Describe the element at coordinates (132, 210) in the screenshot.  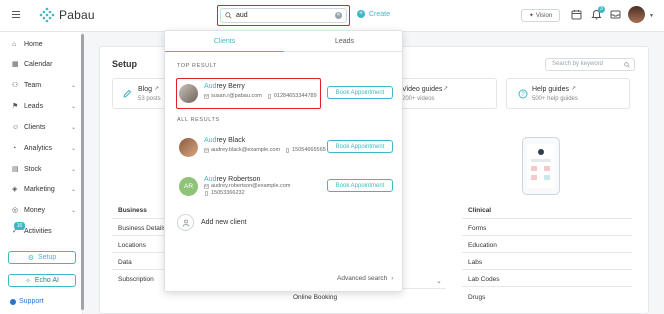
I see `business-heading: Business` at that location.